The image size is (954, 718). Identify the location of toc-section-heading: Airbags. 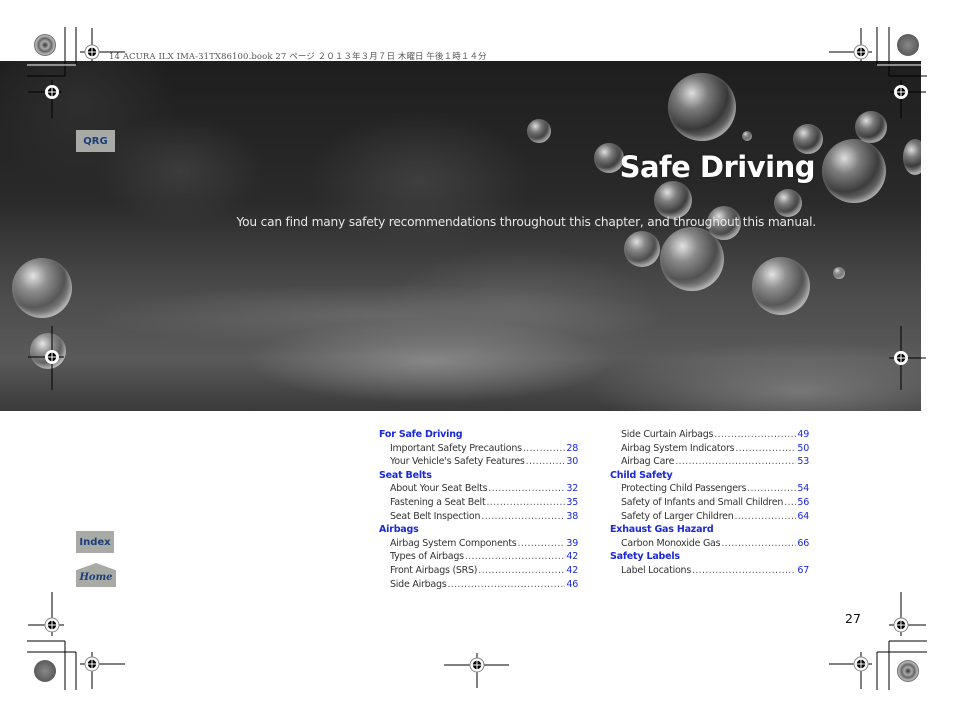
(479, 530).